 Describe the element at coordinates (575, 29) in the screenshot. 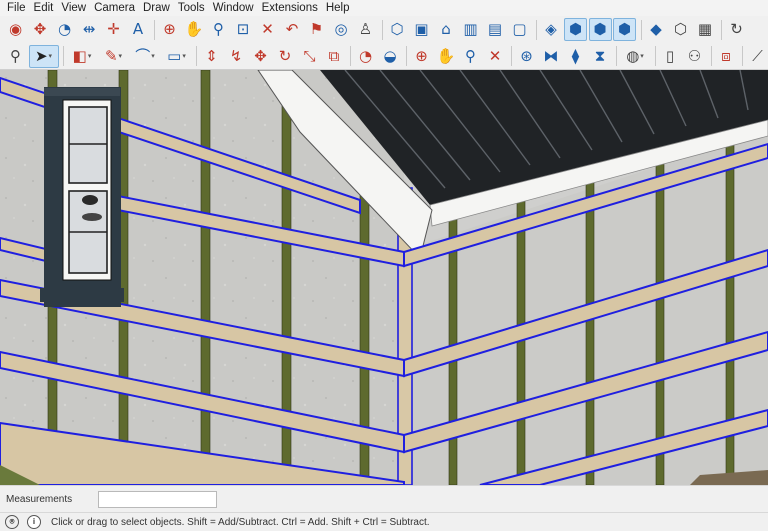

I see `wireframe-button: ⬢` at that location.